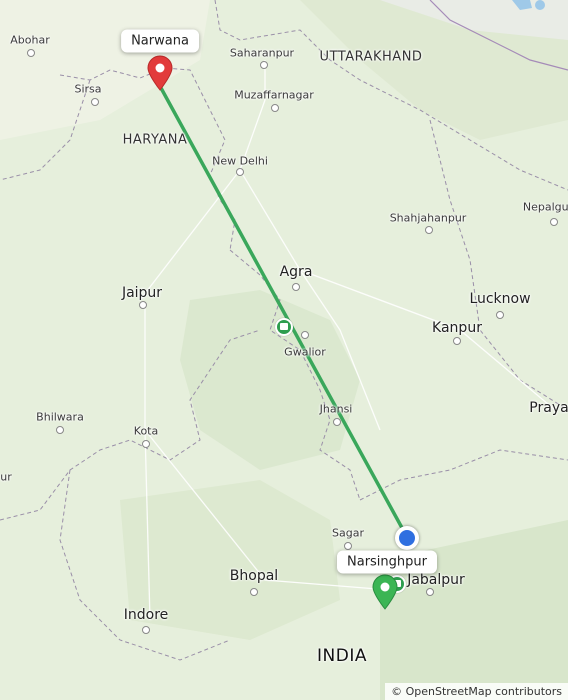 This screenshot has width=568, height=700. Describe the element at coordinates (407, 538) in the screenshot. I see `current-location-icon` at that location.